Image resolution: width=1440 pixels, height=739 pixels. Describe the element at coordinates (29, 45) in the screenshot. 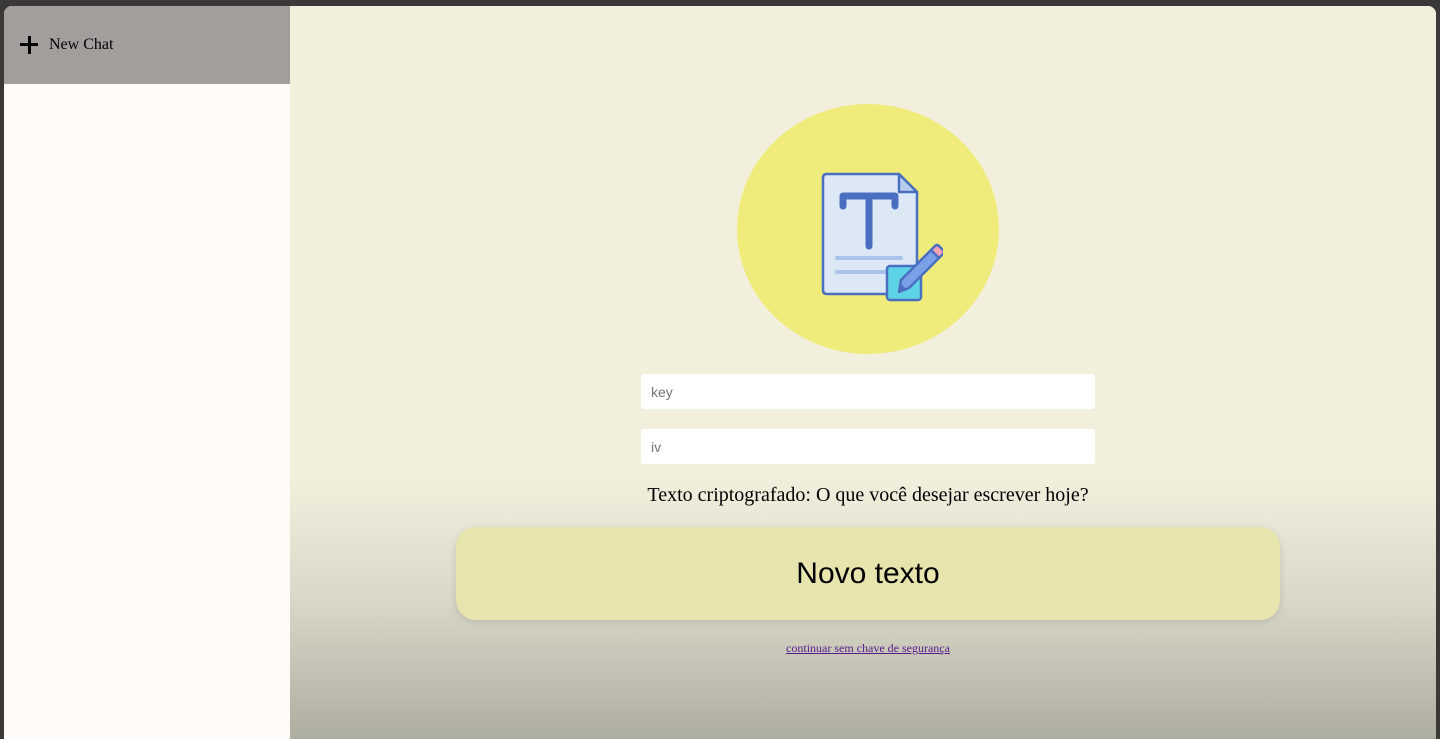

I see `plus-icon` at that location.